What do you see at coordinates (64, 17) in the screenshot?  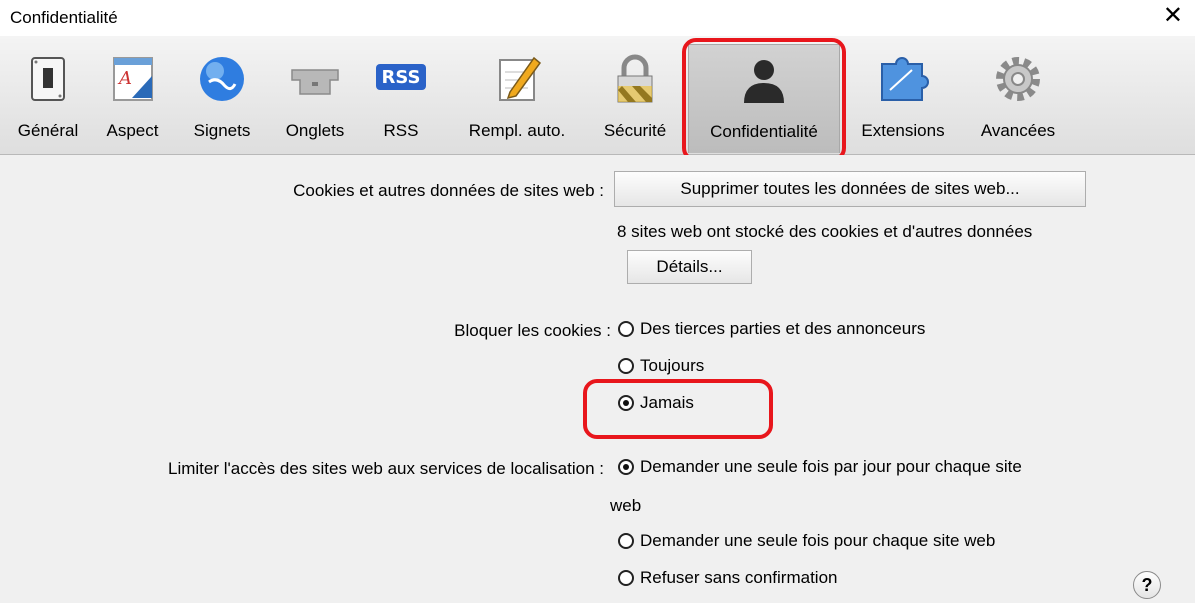 I see `window-title: Confidentialité` at bounding box center [64, 17].